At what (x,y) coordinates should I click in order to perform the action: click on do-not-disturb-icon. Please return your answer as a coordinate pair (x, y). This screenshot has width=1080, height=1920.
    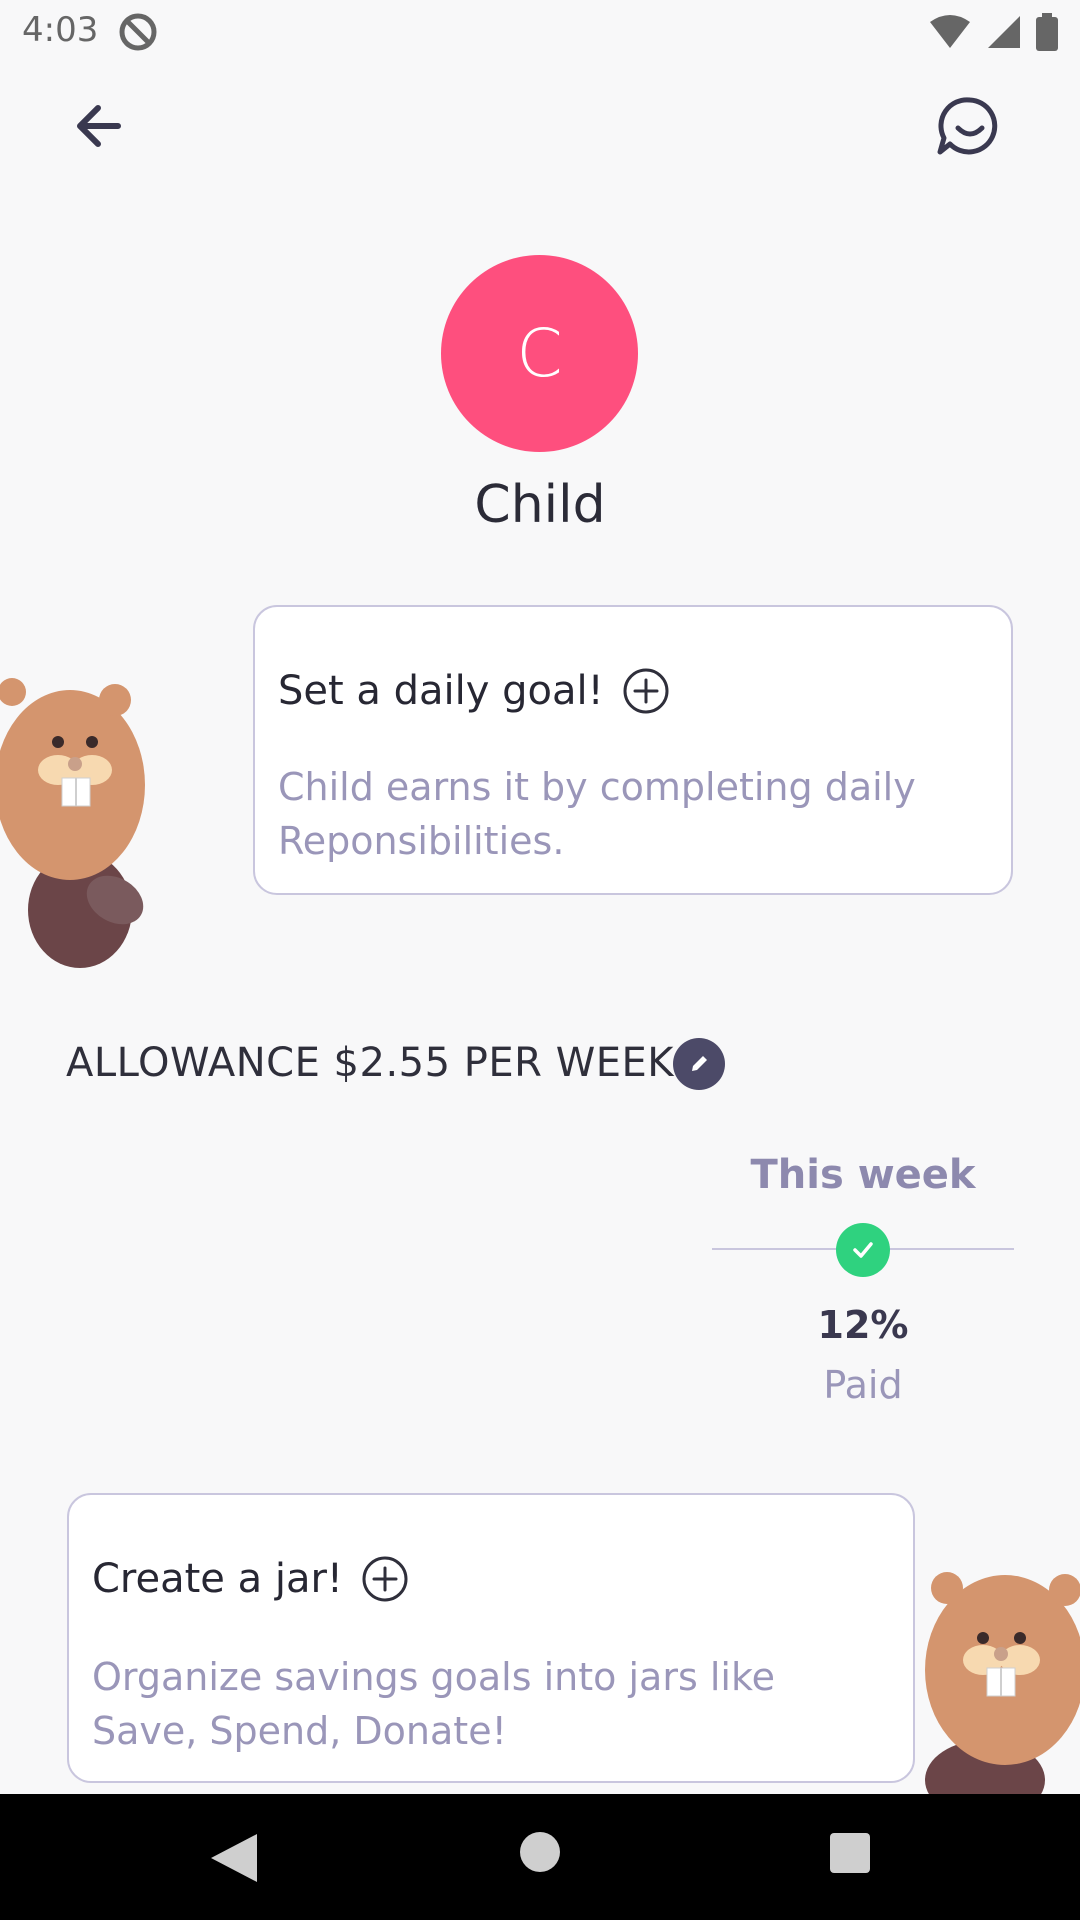
    Looking at the image, I should click on (138, 32).